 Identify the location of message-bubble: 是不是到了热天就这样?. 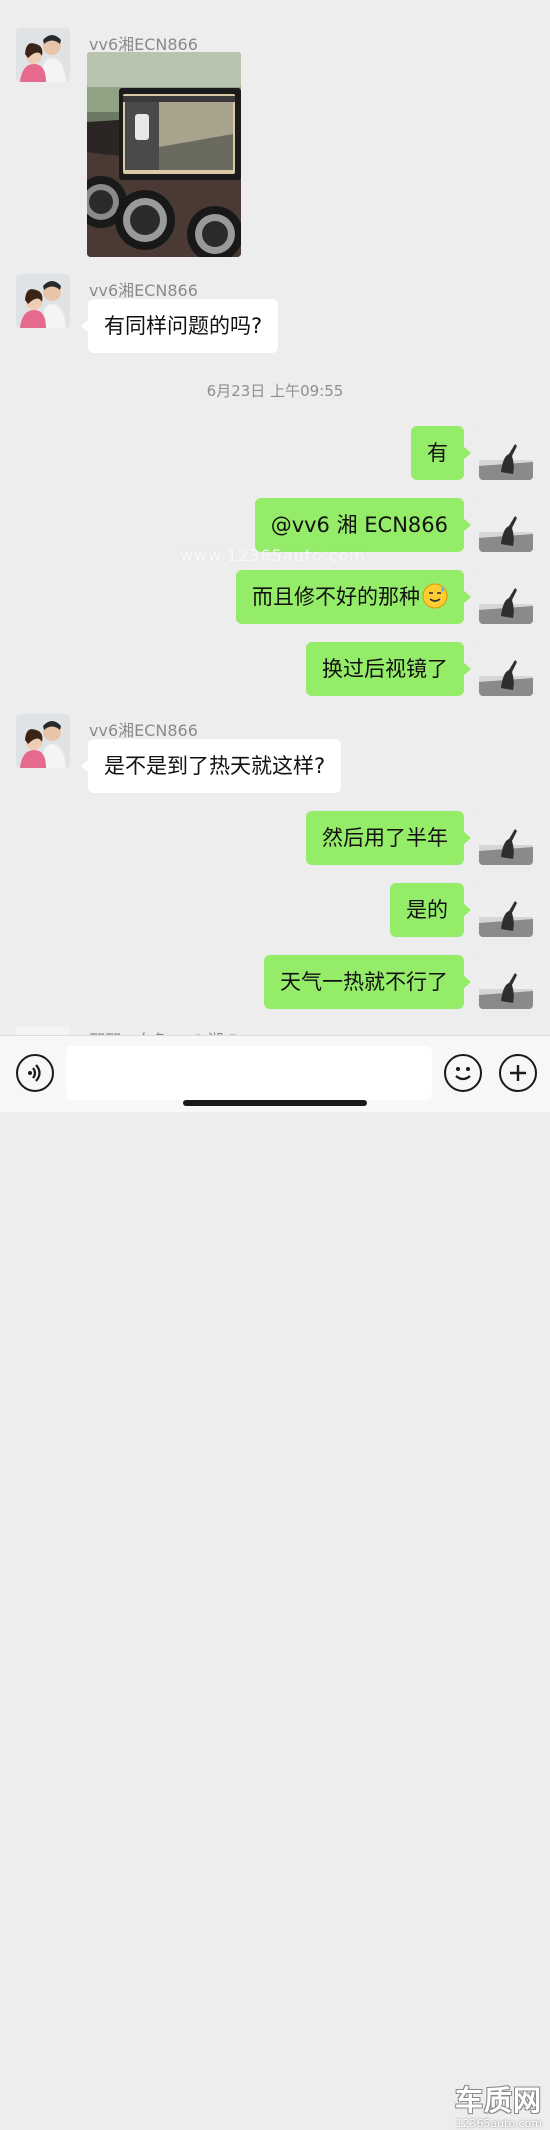
(211, 766).